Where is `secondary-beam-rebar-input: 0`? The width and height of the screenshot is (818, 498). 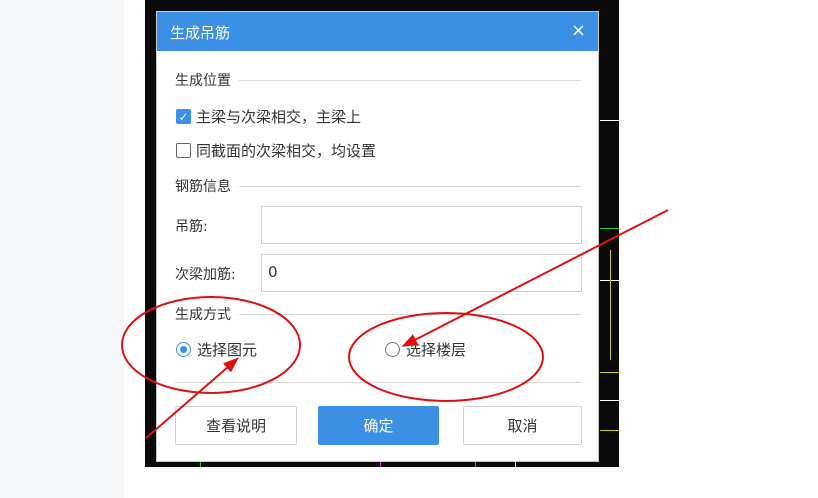 secondary-beam-rebar-input: 0 is located at coordinates (421, 273).